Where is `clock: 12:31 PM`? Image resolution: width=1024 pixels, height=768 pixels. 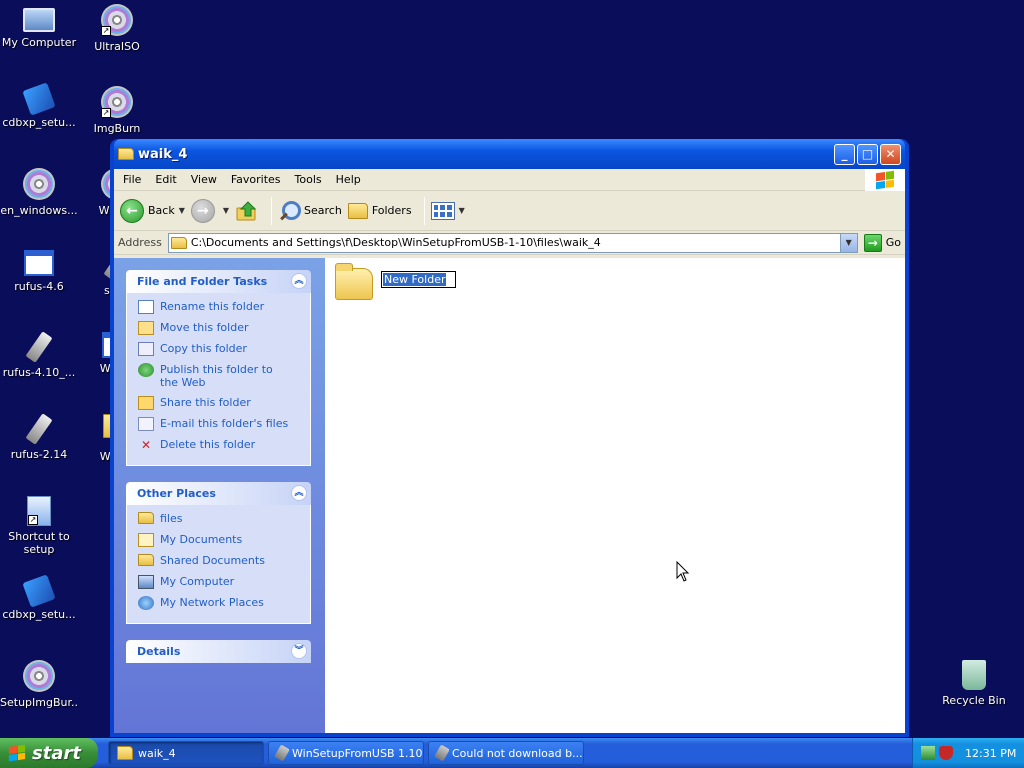 clock: 12:31 PM is located at coordinates (990, 753).